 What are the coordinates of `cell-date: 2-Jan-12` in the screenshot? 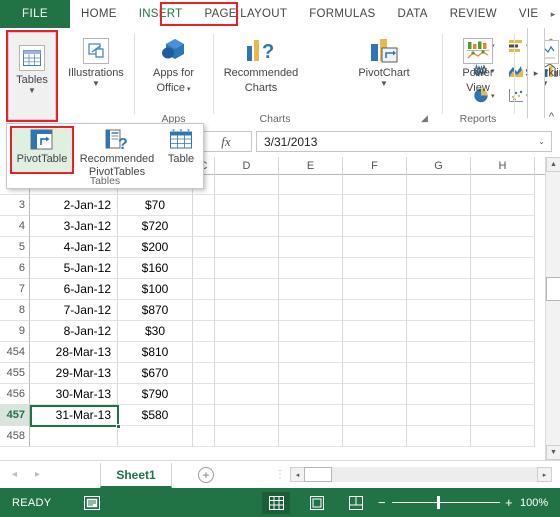 It's located at (74, 205).